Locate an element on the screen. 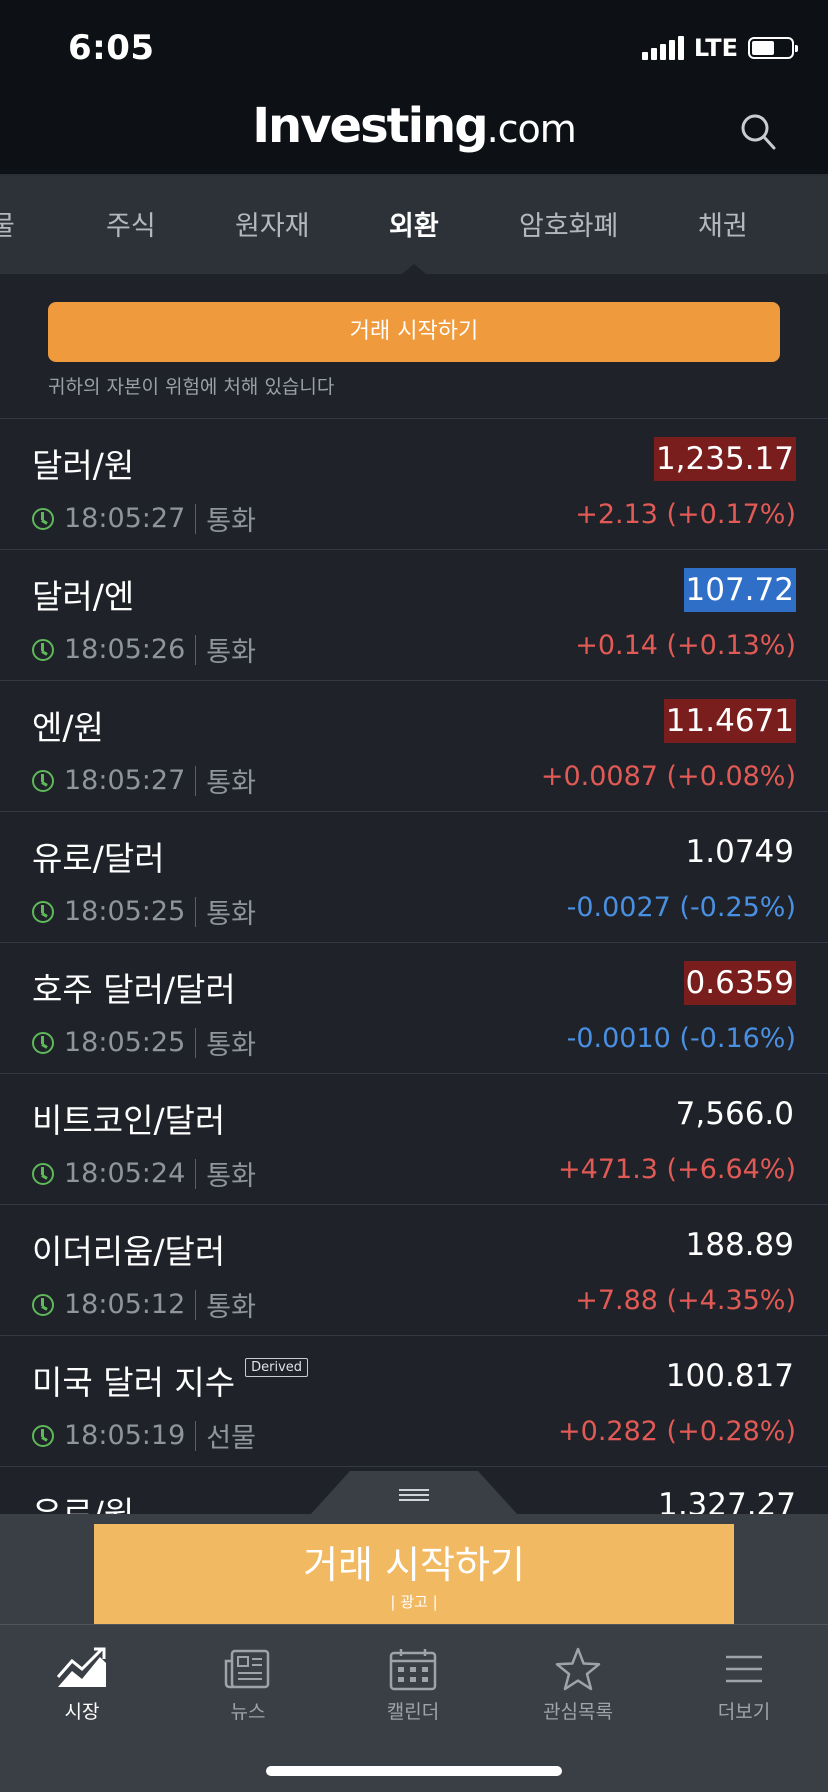 The image size is (828, 1792). price-change: -0.0010 (-0.16%) is located at coordinates (681, 1038).